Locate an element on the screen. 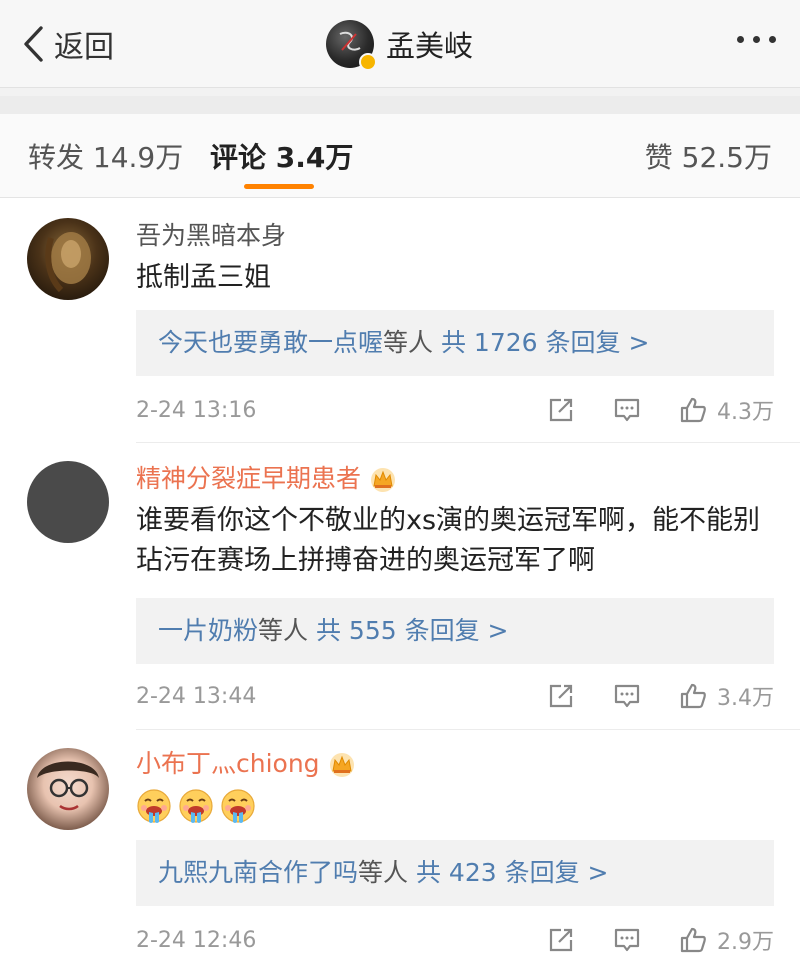  page-title: 孟美岐 is located at coordinates (430, 46).